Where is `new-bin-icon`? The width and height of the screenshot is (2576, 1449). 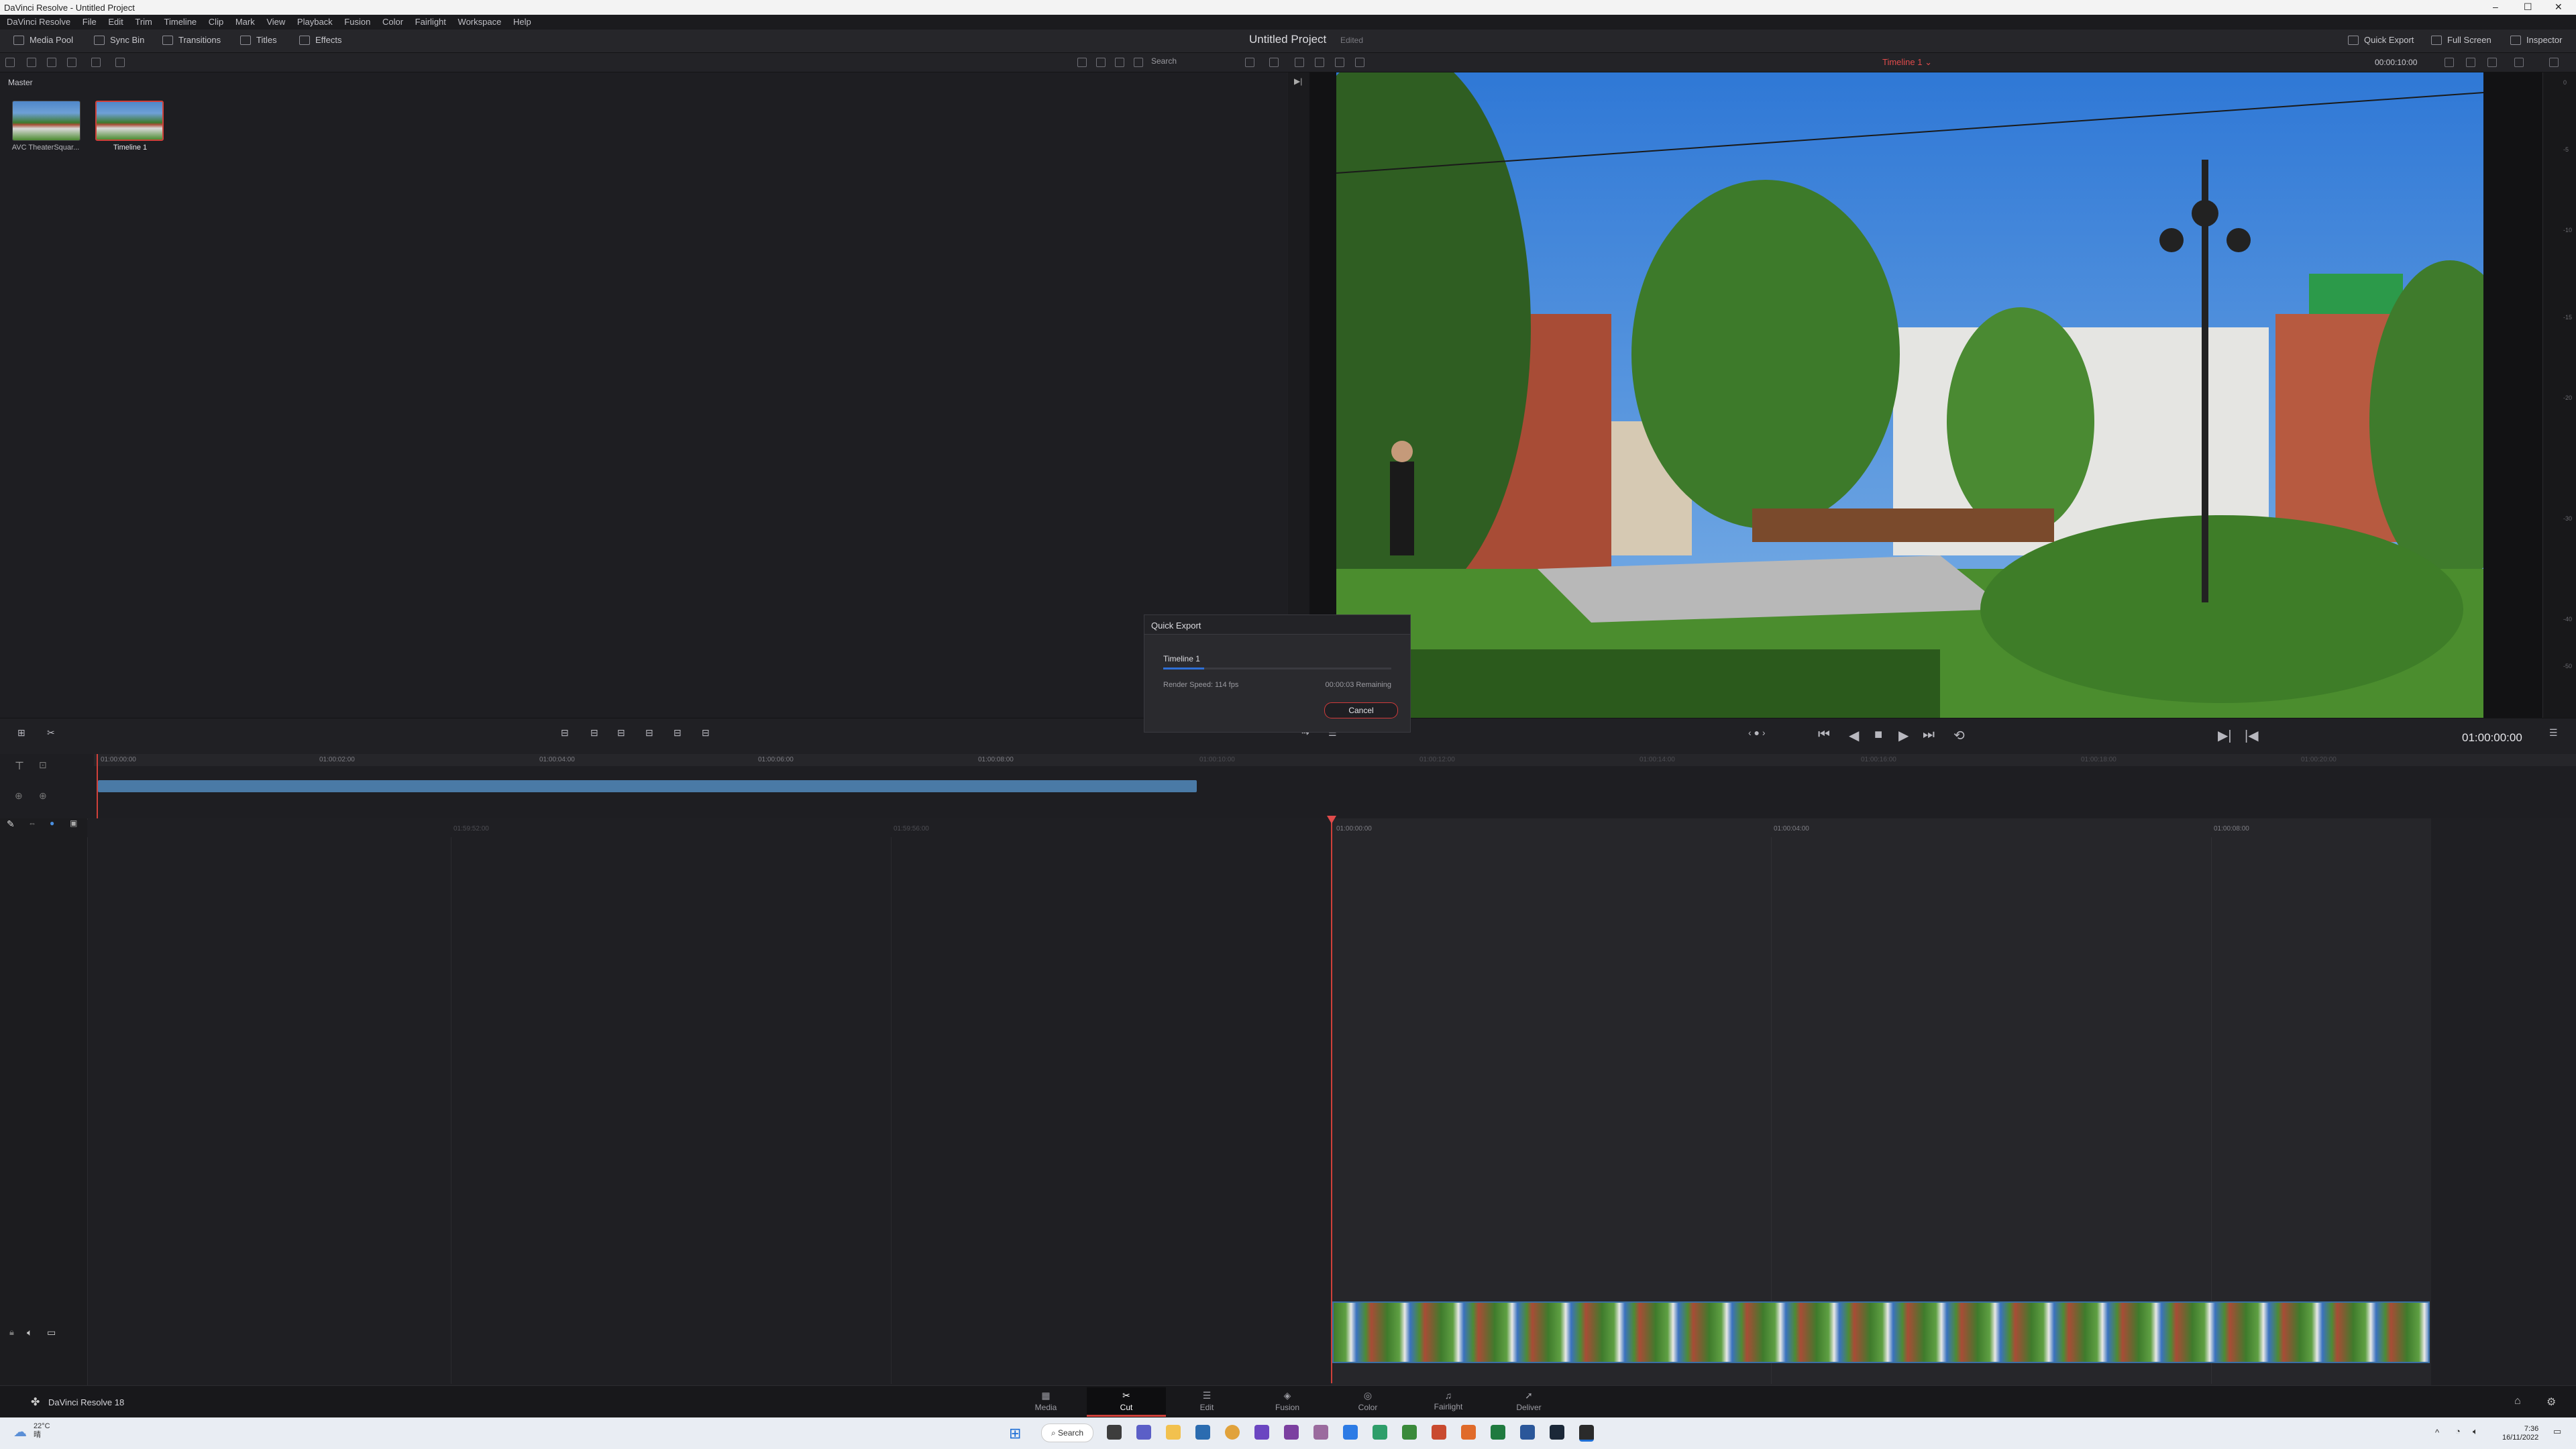
new-bin-icon is located at coordinates (51, 62).